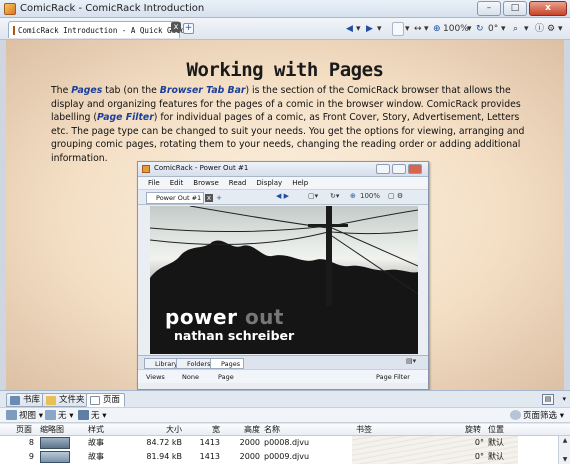  Describe the element at coordinates (95, 416) in the screenshot. I see `arrange-label: 无` at that location.